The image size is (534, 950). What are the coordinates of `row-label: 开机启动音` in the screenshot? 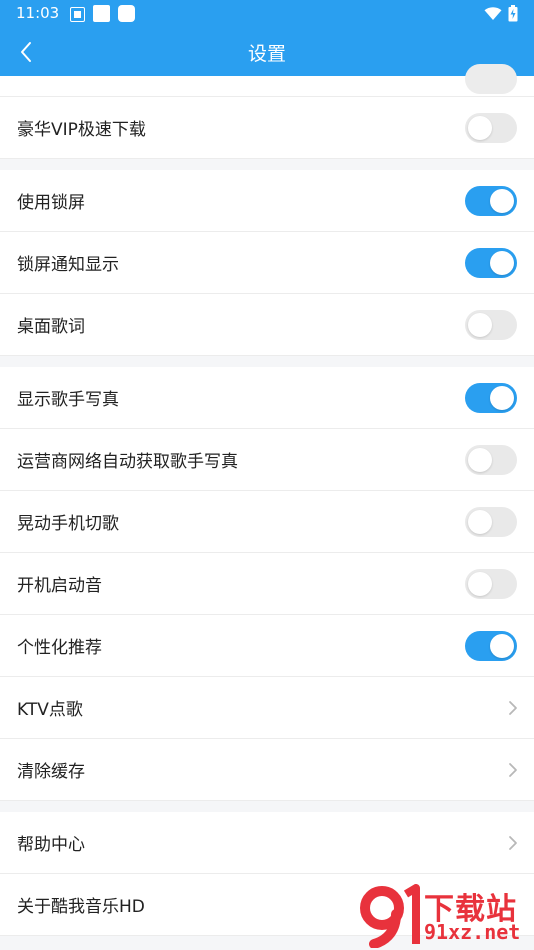 It's located at (59, 586).